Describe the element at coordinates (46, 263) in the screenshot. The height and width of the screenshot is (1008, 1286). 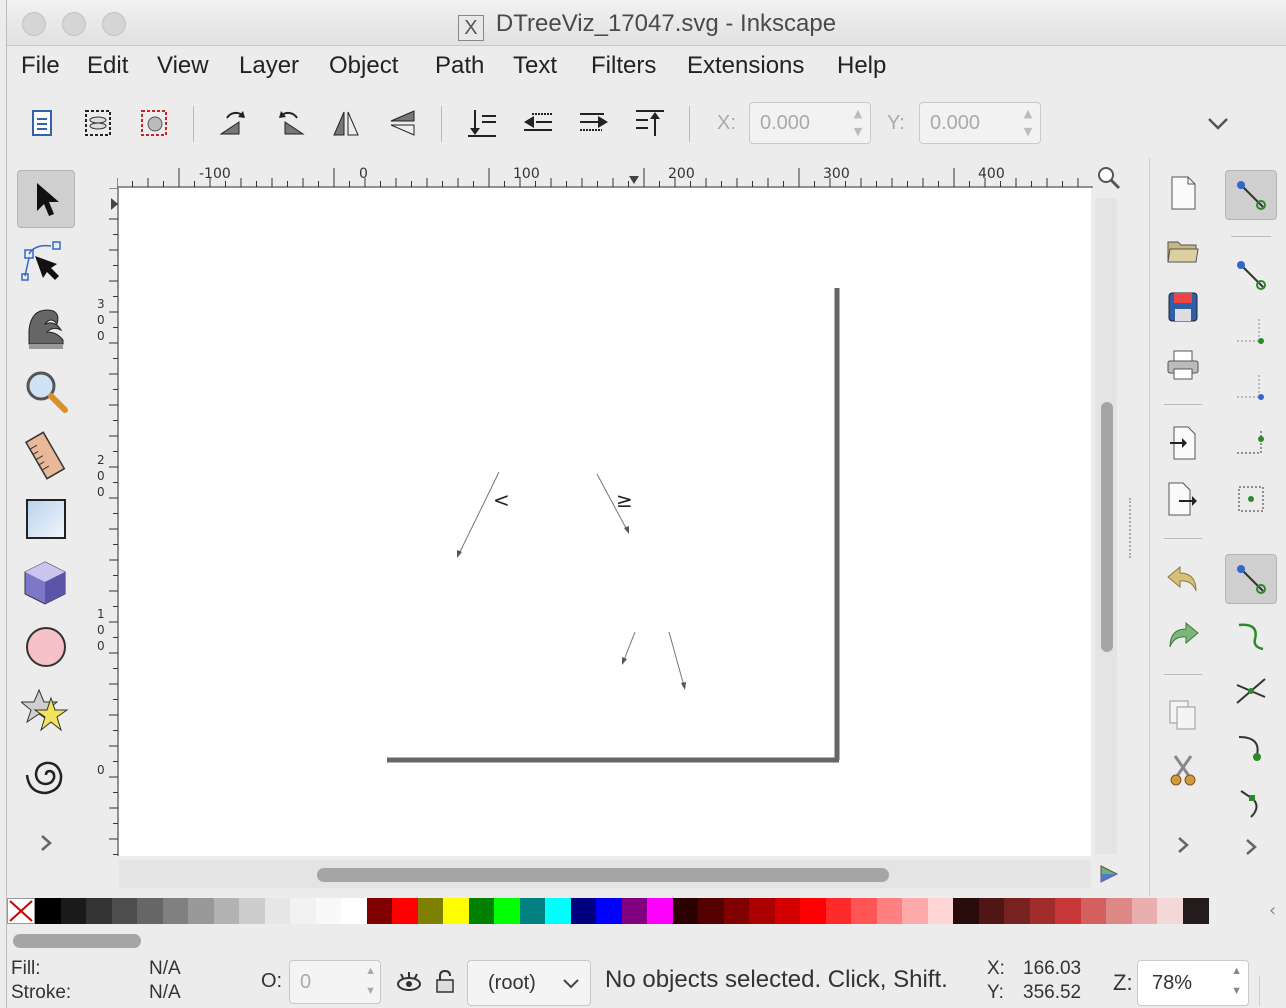
I see `node-tool-icon` at that location.